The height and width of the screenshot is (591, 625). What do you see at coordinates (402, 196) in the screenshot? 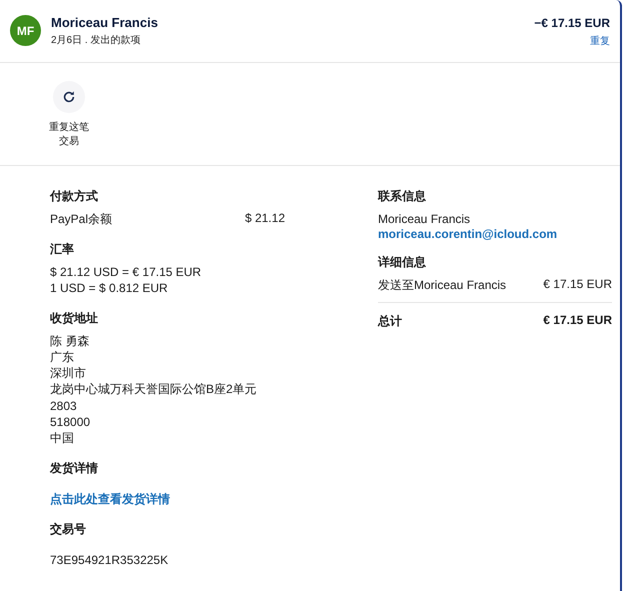
I see `section-heading: 联系信息` at bounding box center [402, 196].